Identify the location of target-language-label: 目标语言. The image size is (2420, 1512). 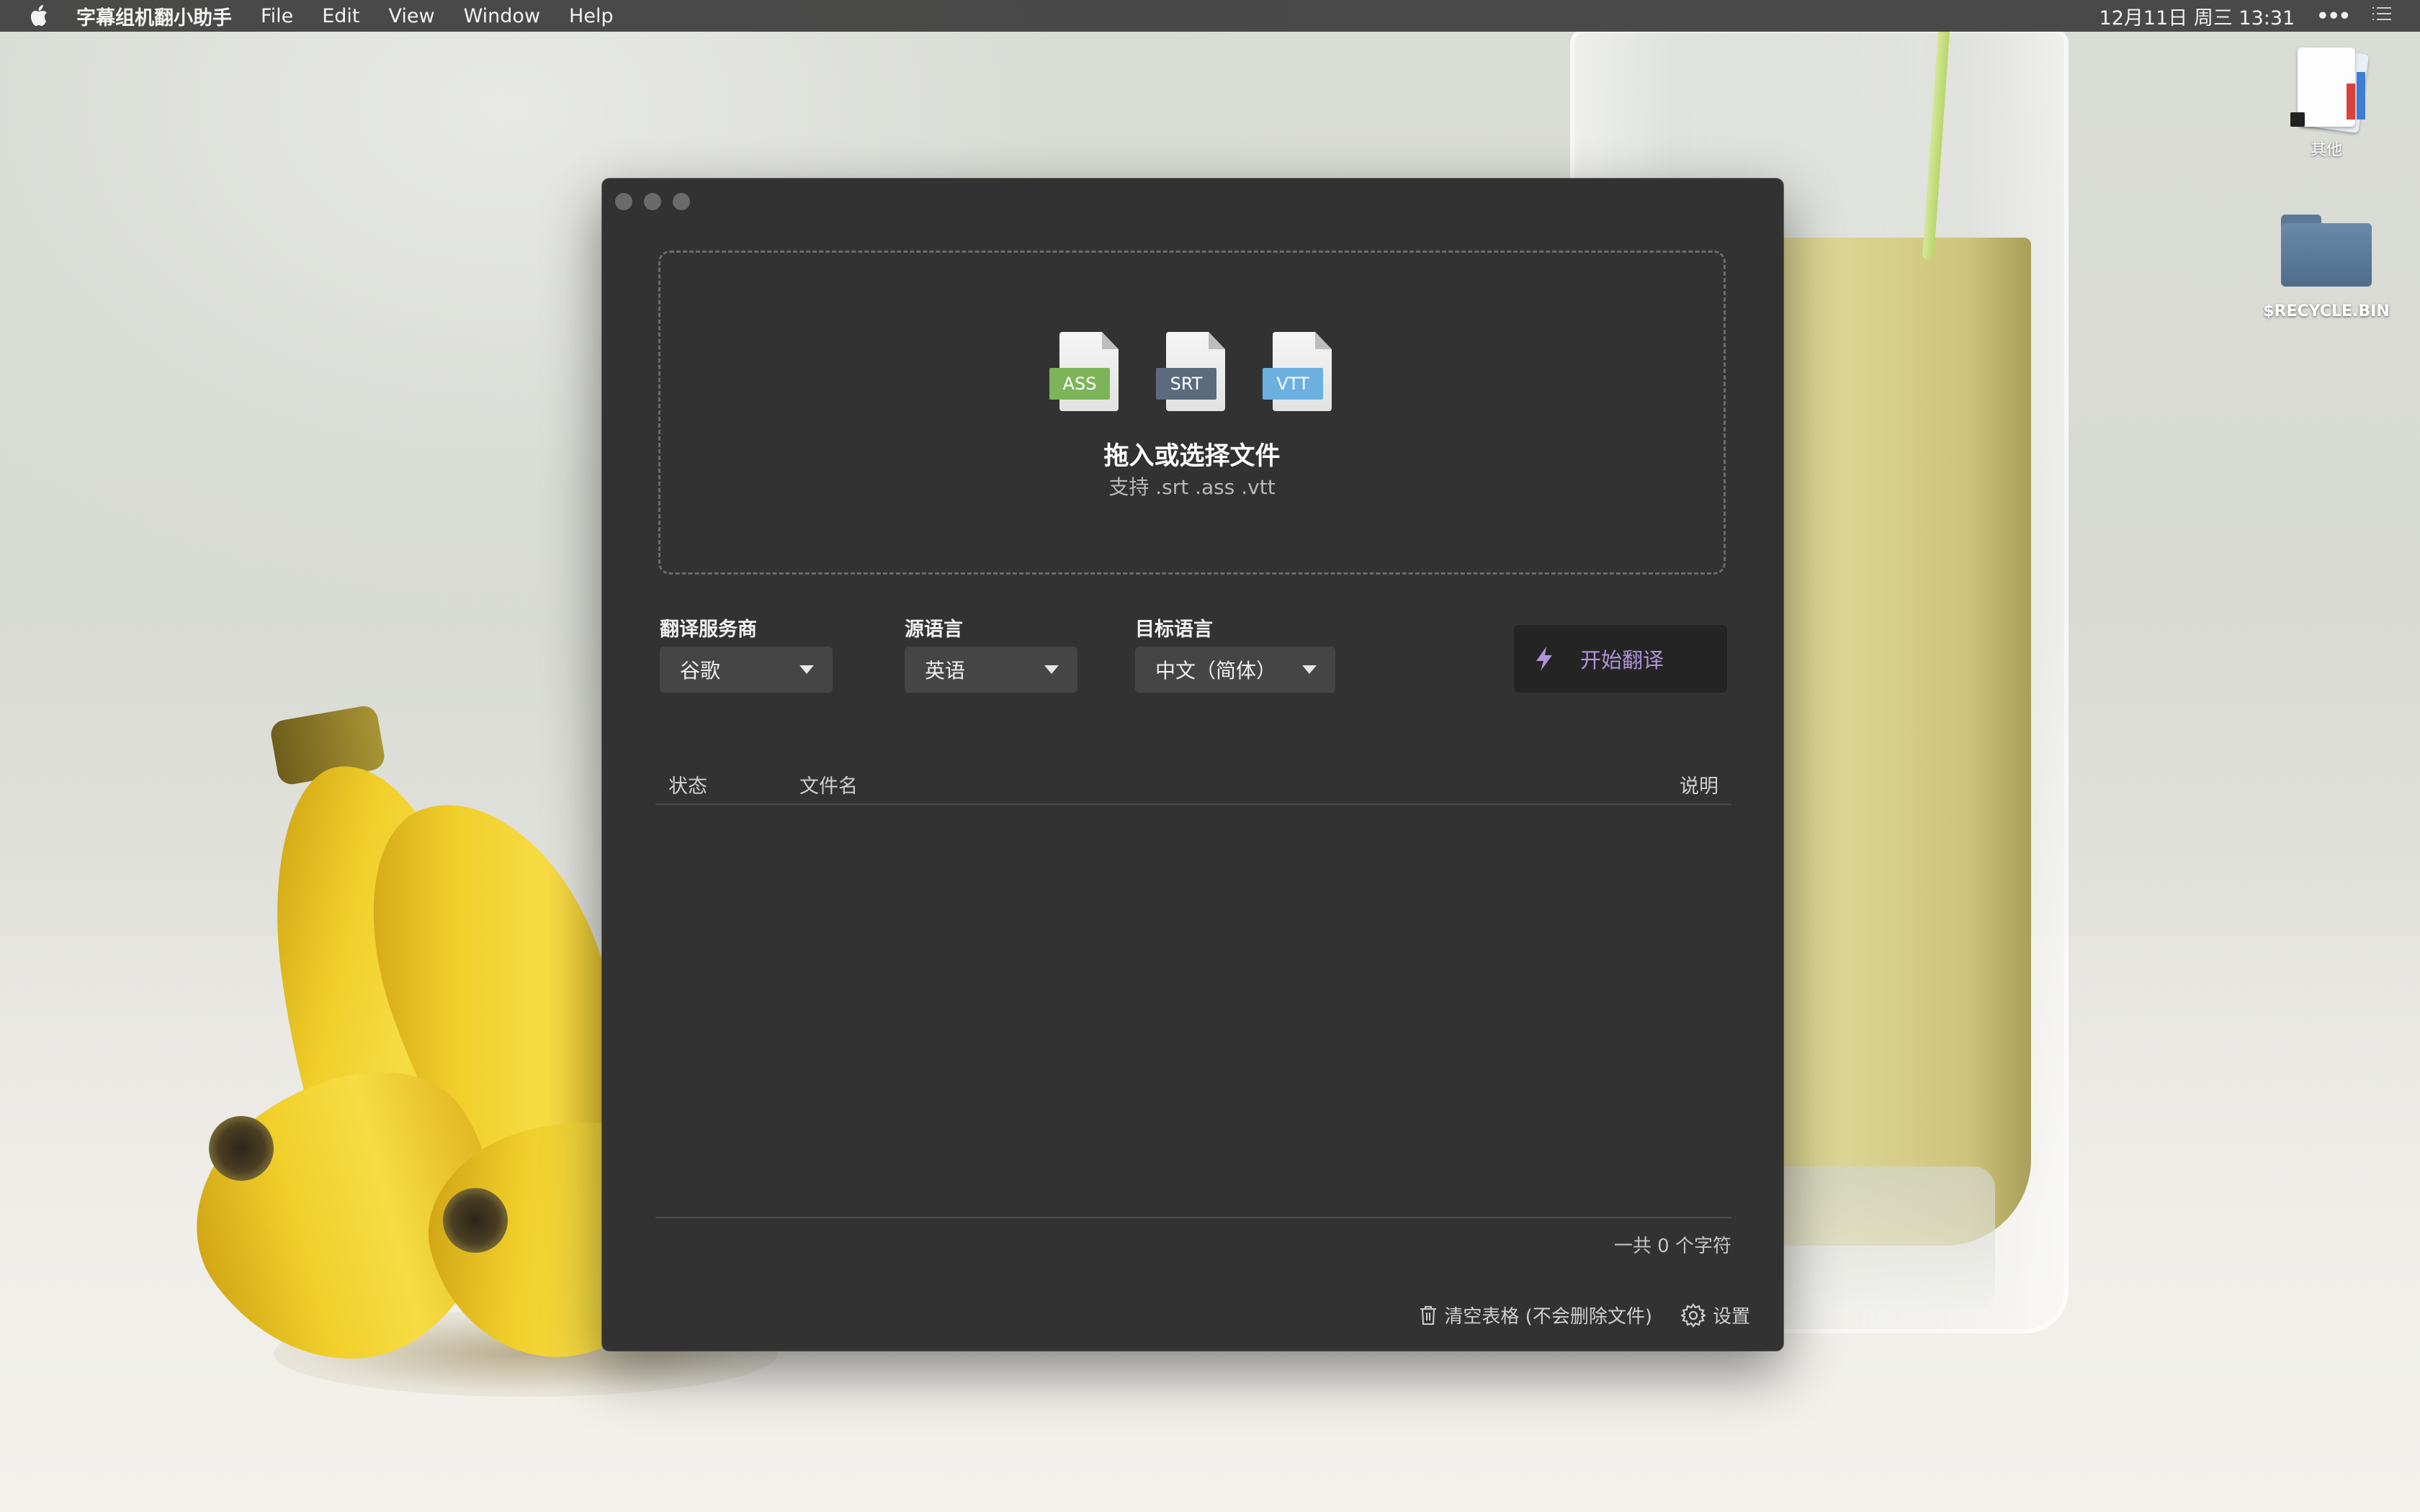
(1174, 629).